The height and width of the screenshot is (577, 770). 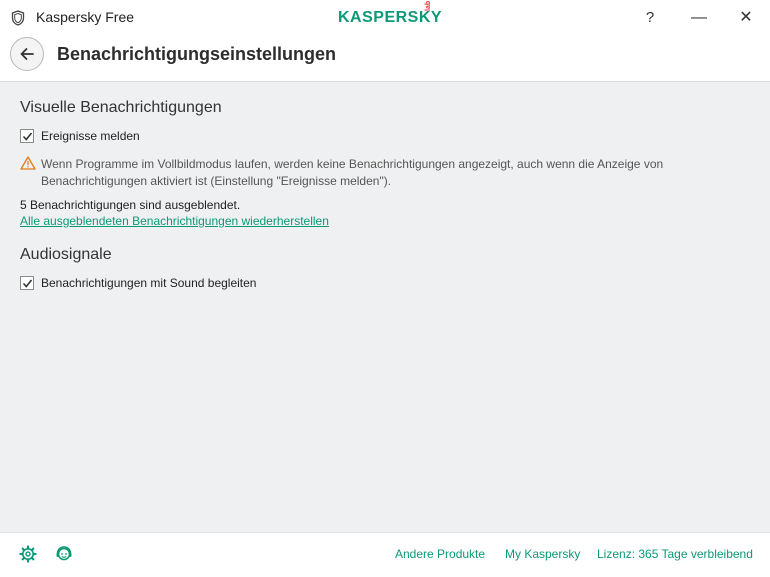 I want to click on kaspersky-logo-badge: lab, so click(x=428, y=5).